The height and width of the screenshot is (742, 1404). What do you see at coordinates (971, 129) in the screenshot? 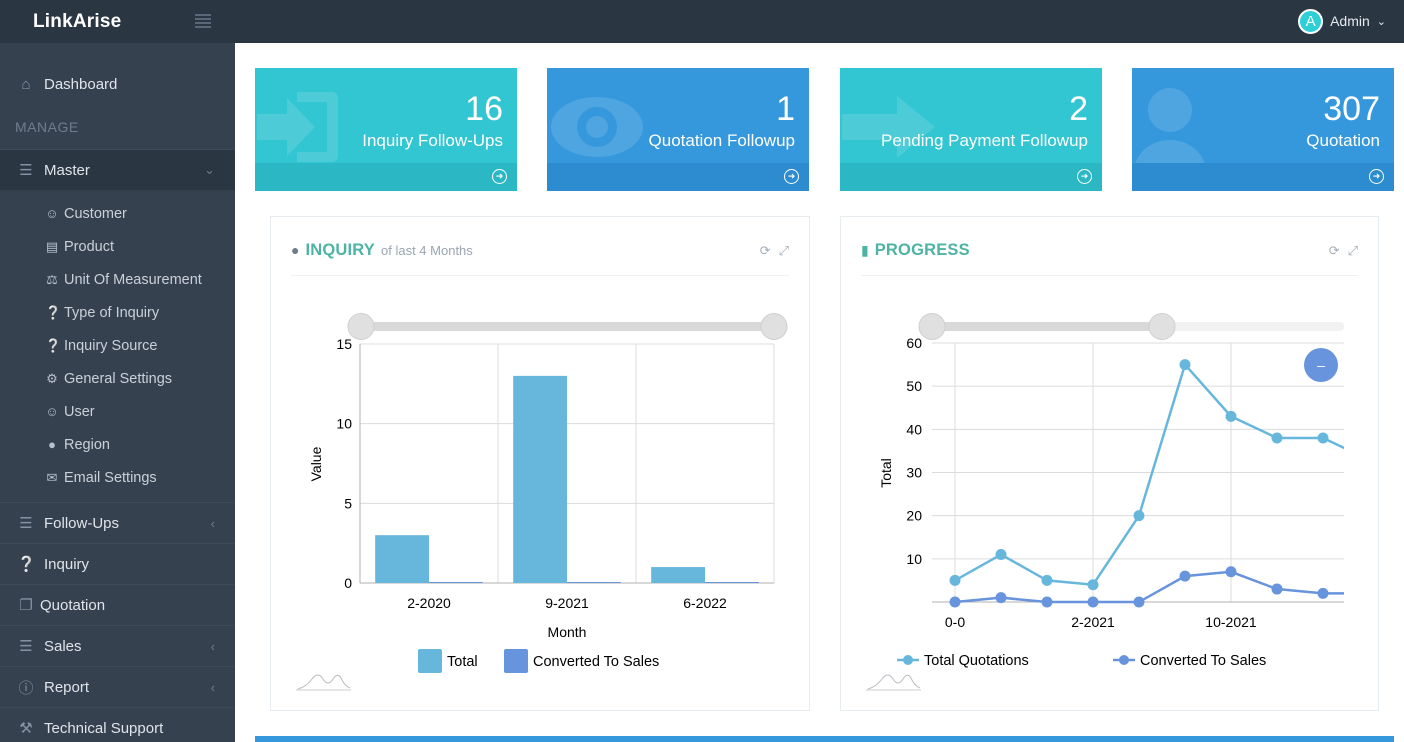
I see `stat-card-pending-payment-followup: 2 Pending Payment Followup ➜` at bounding box center [971, 129].